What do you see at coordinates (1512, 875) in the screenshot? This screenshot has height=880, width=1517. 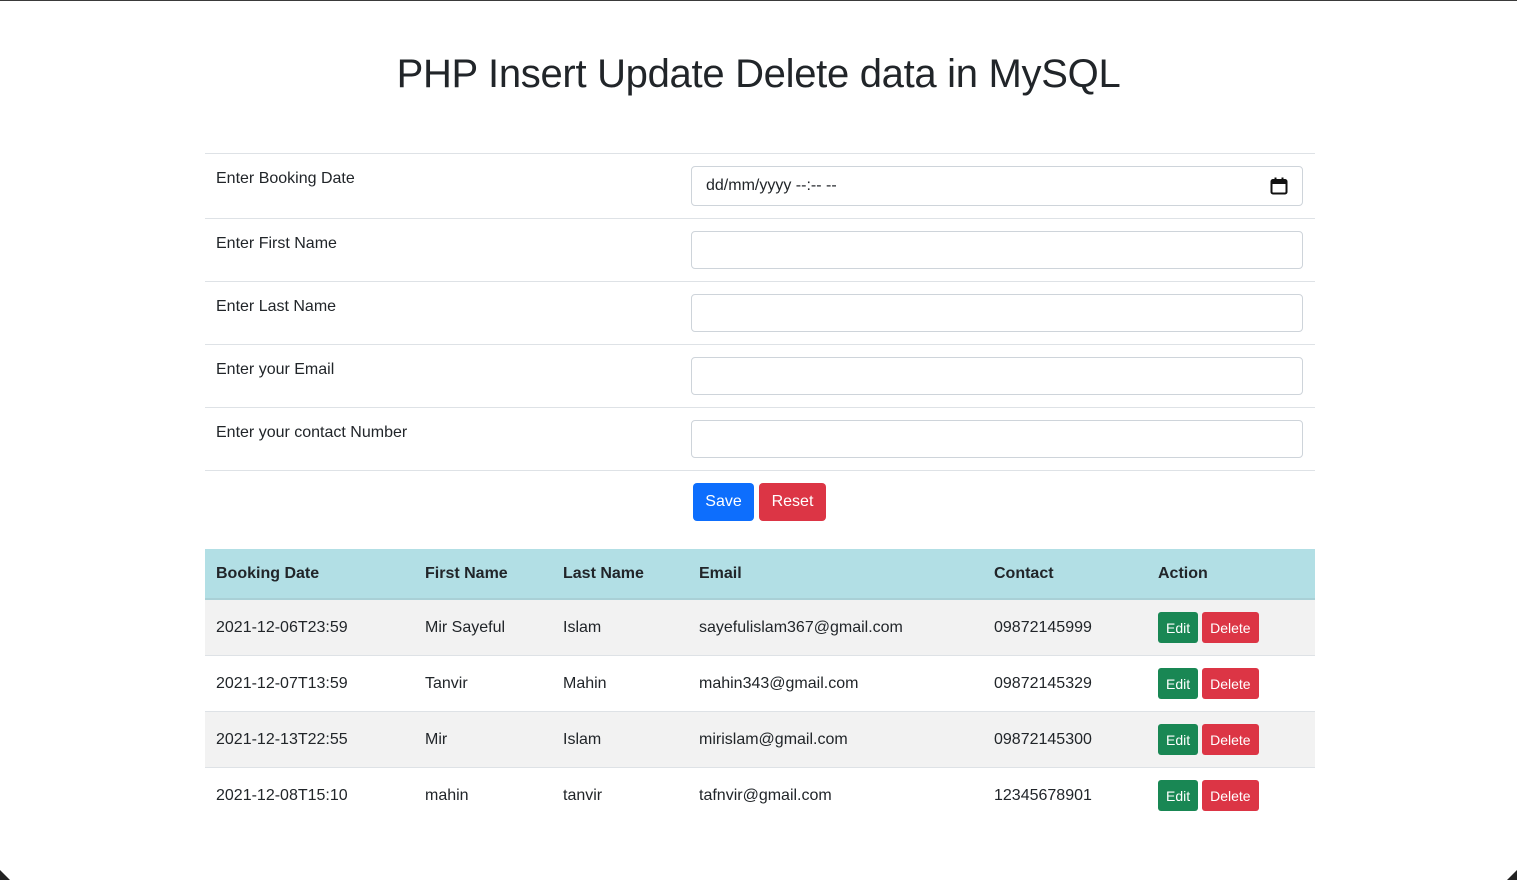 I see `window-corner-right` at bounding box center [1512, 875].